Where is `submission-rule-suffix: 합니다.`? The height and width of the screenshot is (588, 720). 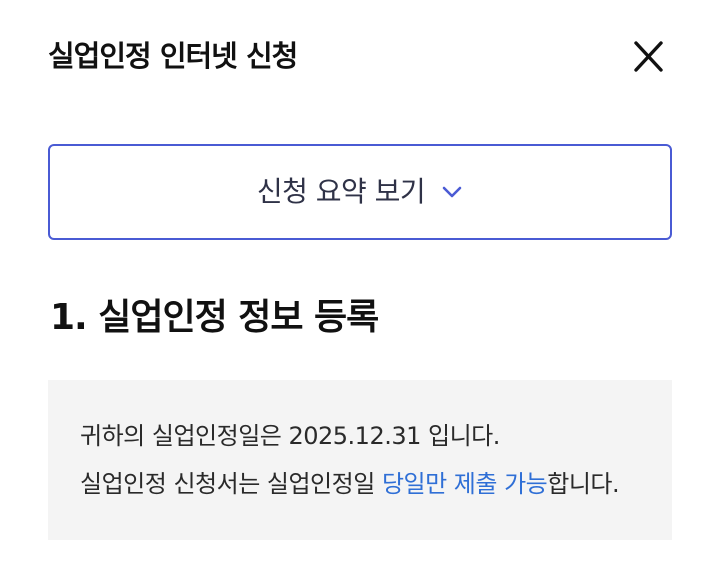 submission-rule-suffix: 합니다. is located at coordinates (583, 484).